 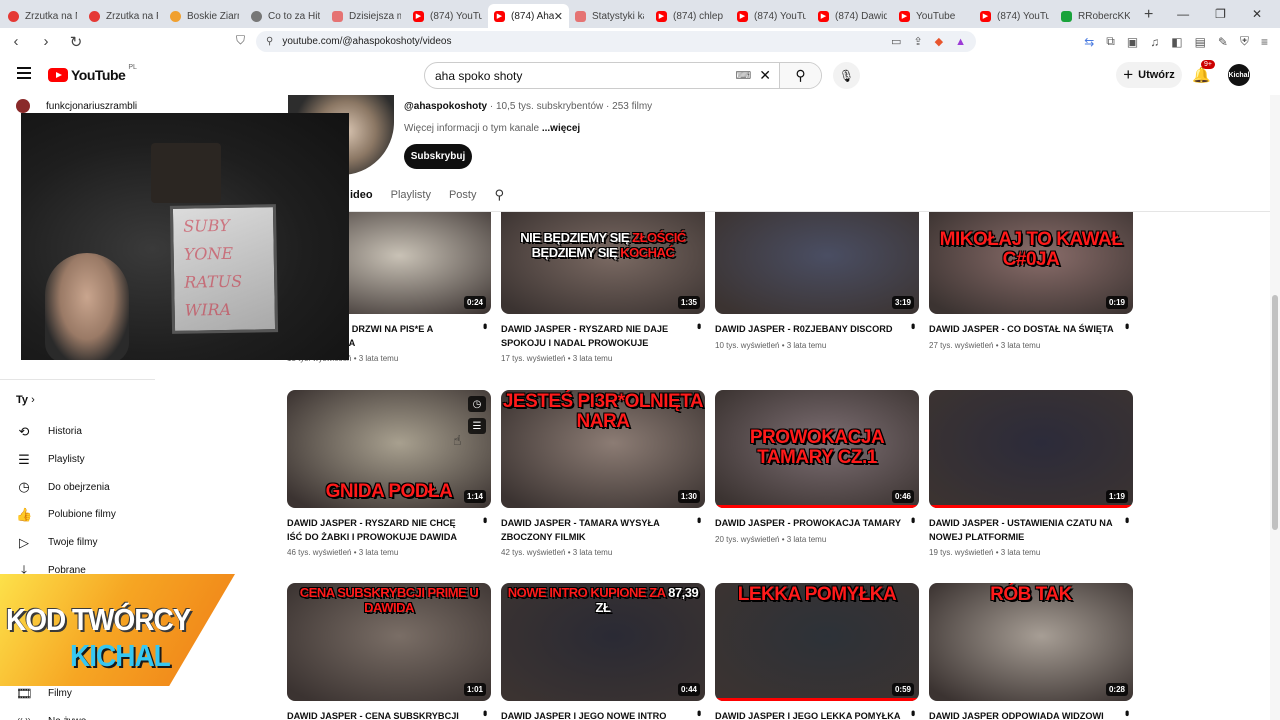 What do you see at coordinates (852, 16) in the screenshot?
I see `browser-tab: ▶ (874) Dawid` at bounding box center [852, 16].